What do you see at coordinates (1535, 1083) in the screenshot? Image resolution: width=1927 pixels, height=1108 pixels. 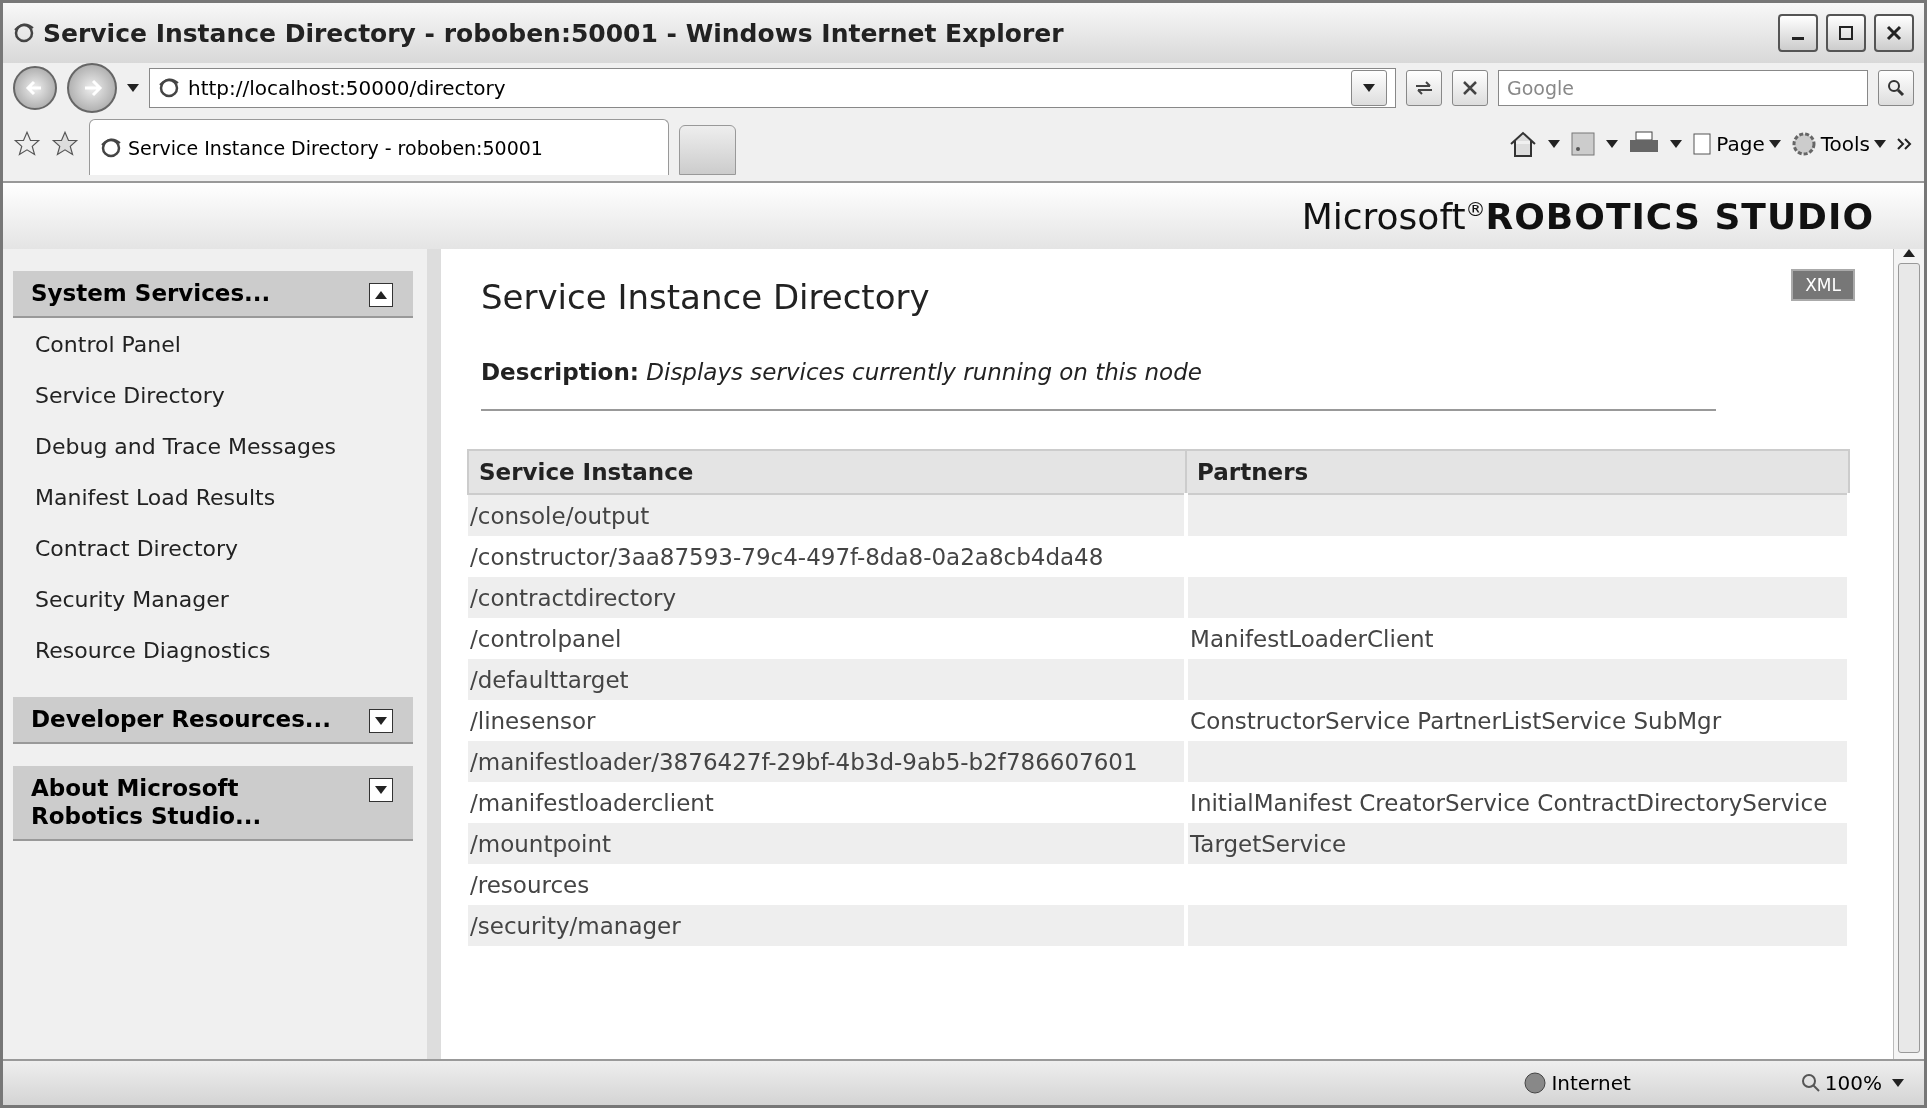 I see `globe-icon` at bounding box center [1535, 1083].